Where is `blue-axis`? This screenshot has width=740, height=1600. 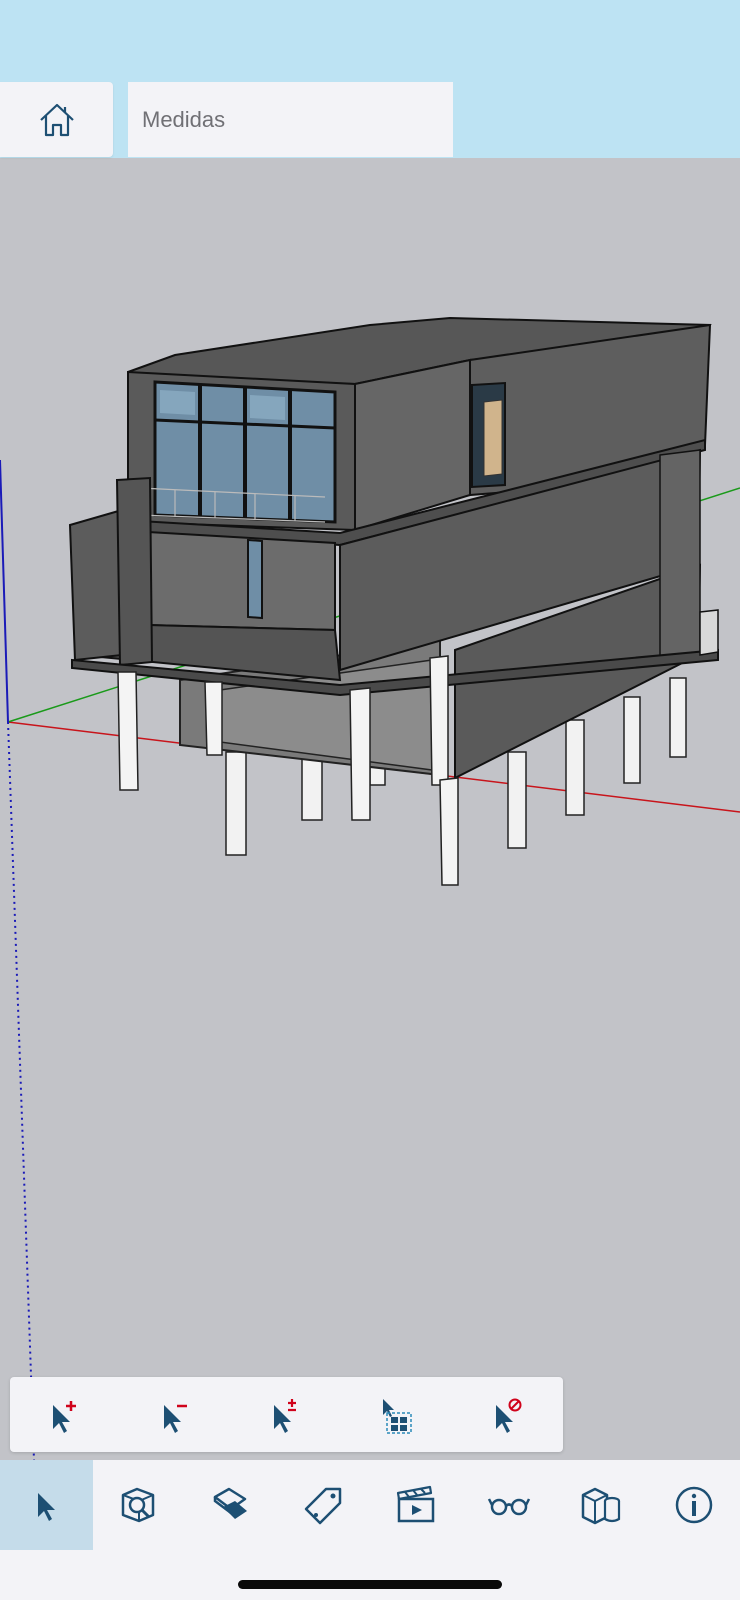
blue-axis is located at coordinates (4, 591).